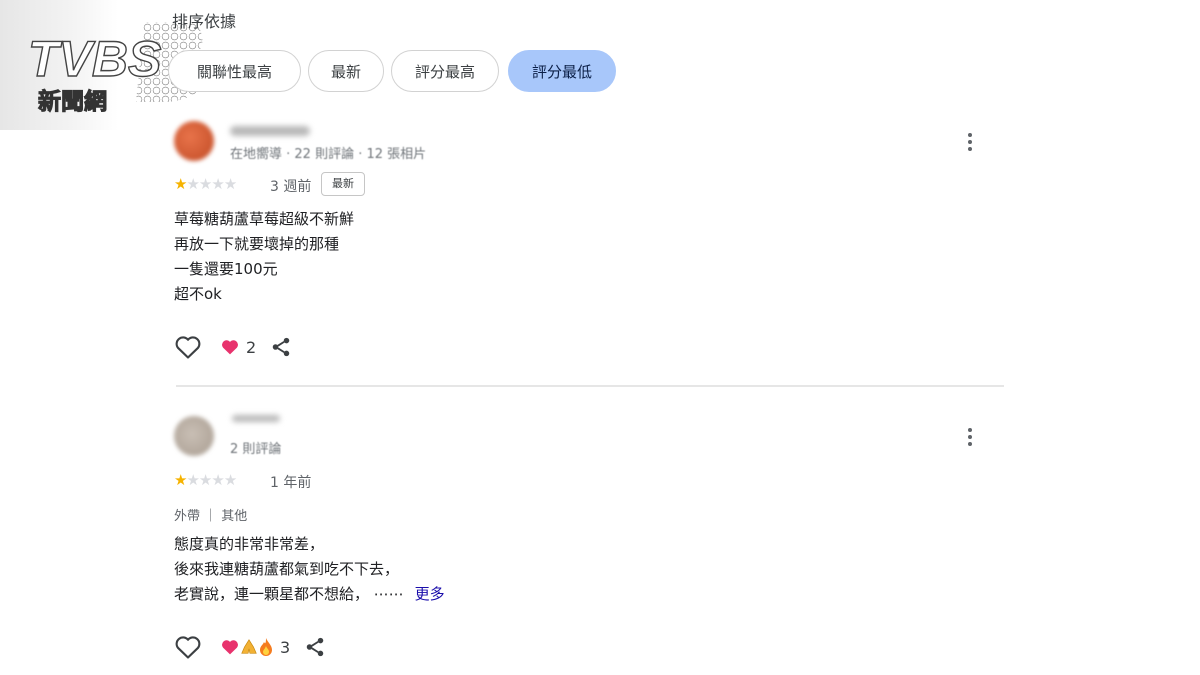 The width and height of the screenshot is (1200, 675). I want to click on newest-badge: 最新, so click(343, 184).